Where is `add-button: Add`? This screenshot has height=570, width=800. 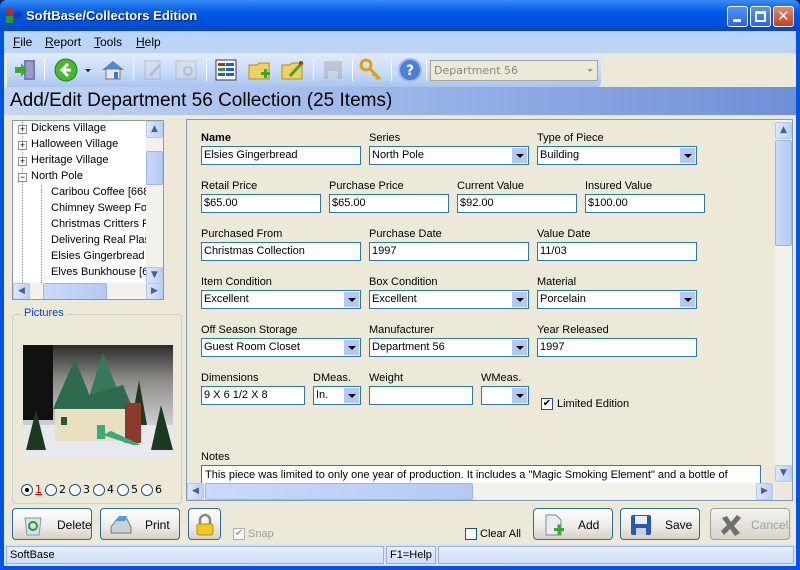
add-button: Add is located at coordinates (573, 524).